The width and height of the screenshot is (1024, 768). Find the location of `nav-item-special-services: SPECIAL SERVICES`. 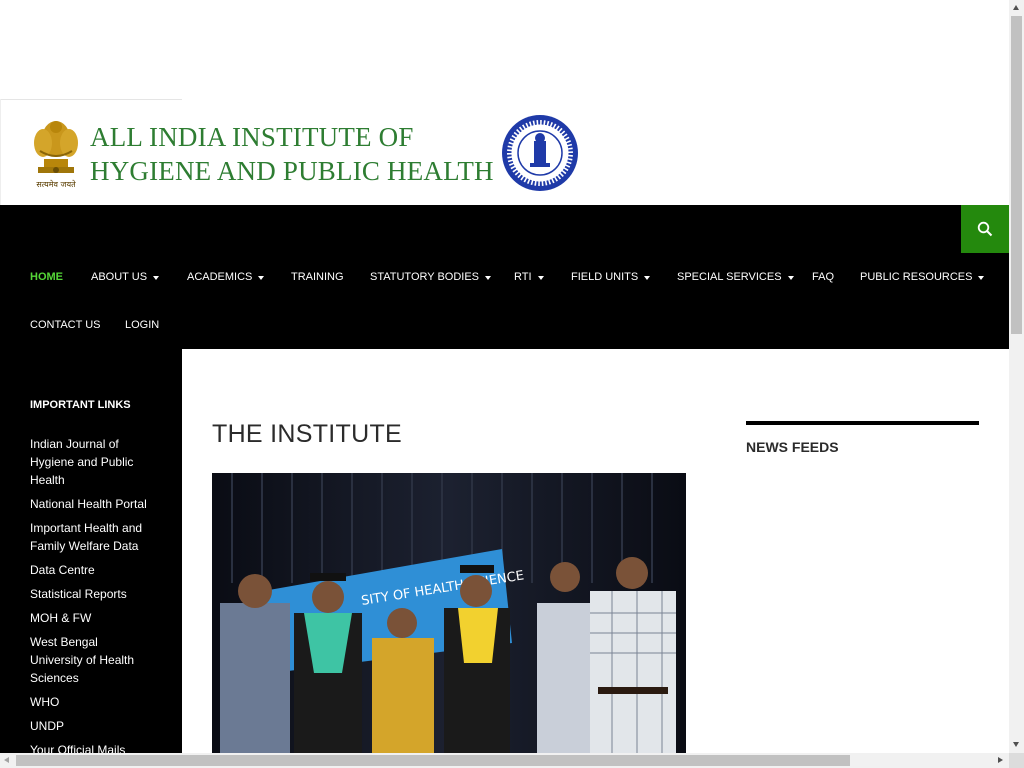

nav-item-special-services: SPECIAL SERVICES is located at coordinates (735, 277).